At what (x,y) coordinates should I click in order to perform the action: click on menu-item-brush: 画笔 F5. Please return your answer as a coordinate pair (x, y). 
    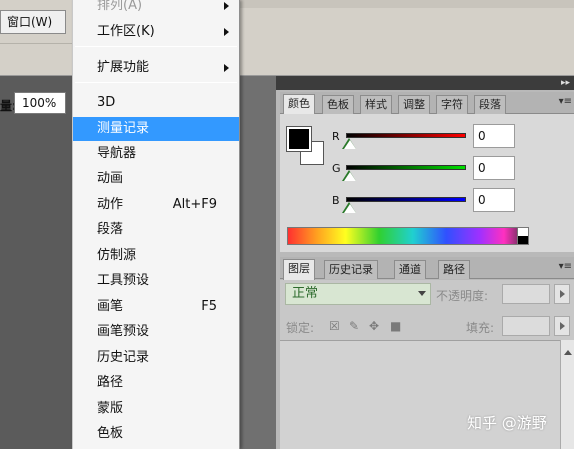
    Looking at the image, I should click on (156, 307).